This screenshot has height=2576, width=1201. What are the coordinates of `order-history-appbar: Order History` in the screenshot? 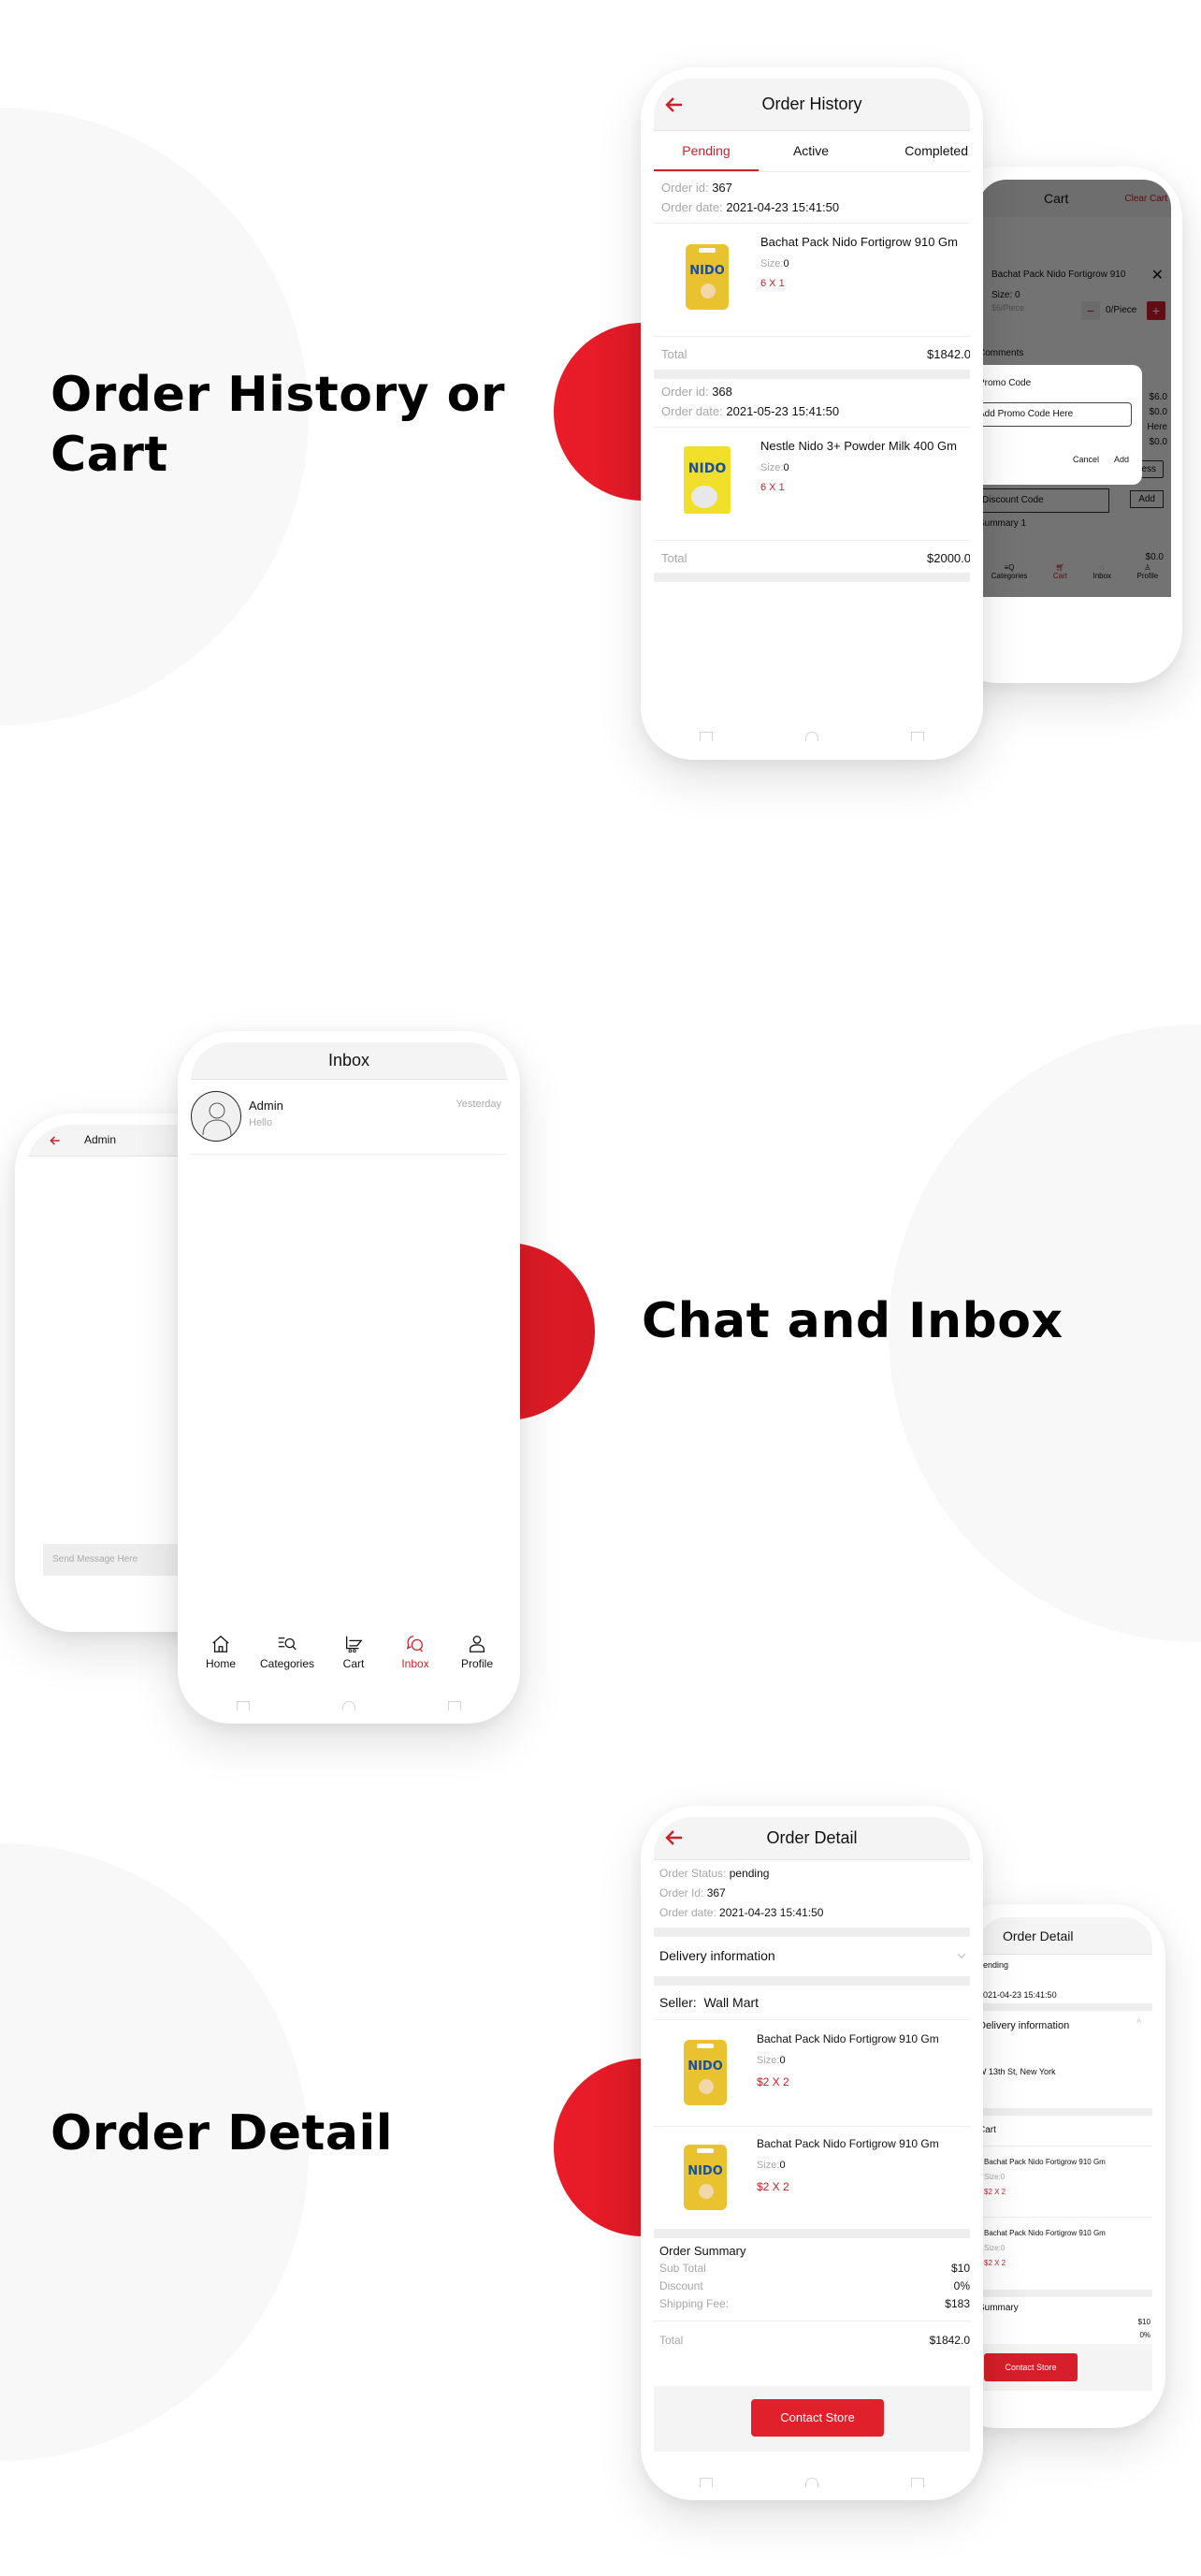 It's located at (812, 105).